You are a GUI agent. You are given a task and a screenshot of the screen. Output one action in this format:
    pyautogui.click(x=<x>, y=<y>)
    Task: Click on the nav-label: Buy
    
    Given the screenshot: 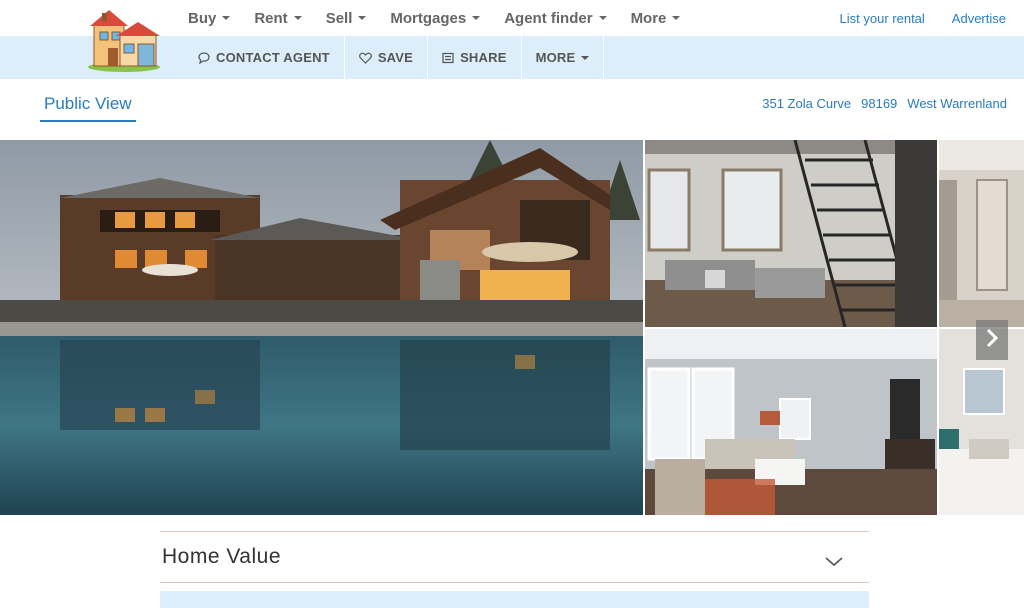 What is the action you would take?
    pyautogui.click(x=202, y=18)
    